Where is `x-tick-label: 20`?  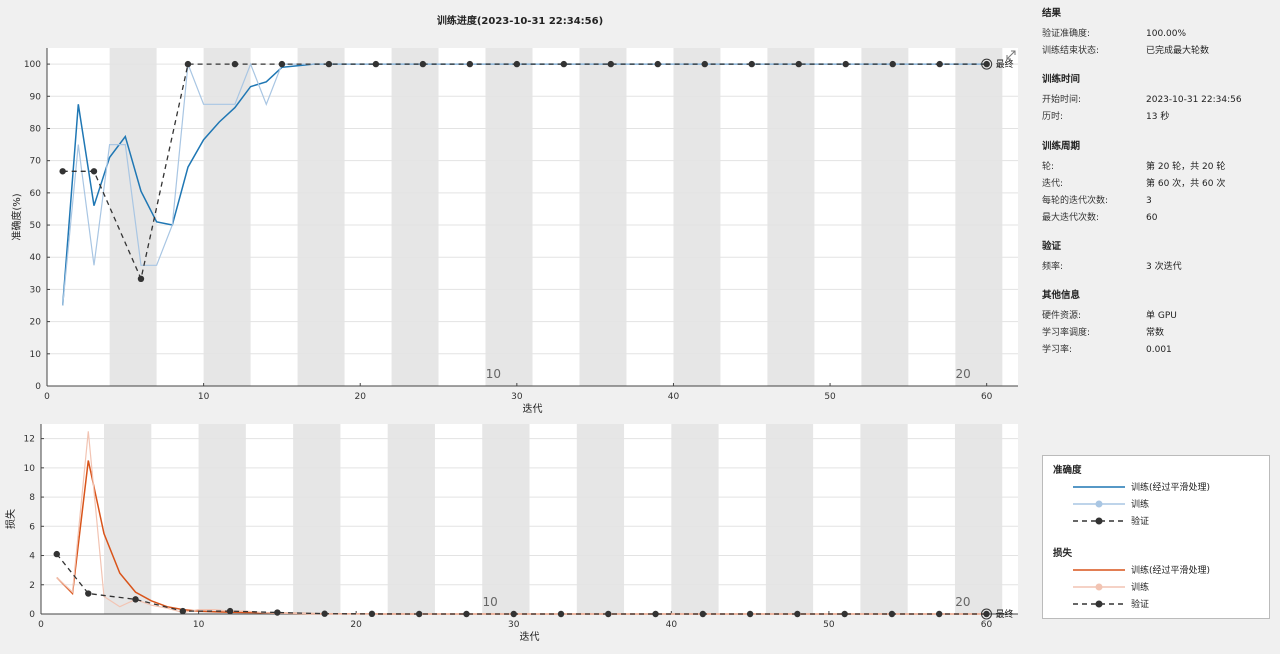
x-tick-label: 20 is located at coordinates (356, 625).